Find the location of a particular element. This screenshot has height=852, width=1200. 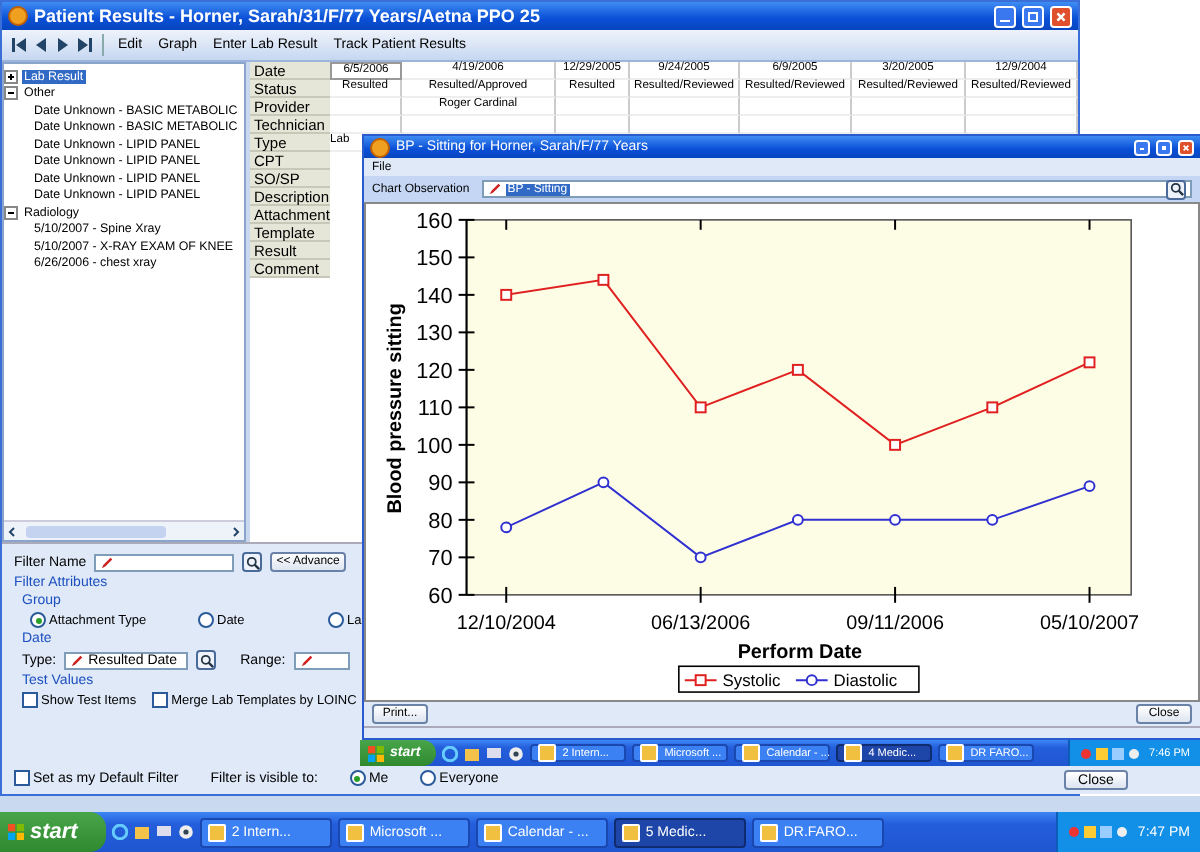

tick-label: 110 is located at coordinates (435, 409).